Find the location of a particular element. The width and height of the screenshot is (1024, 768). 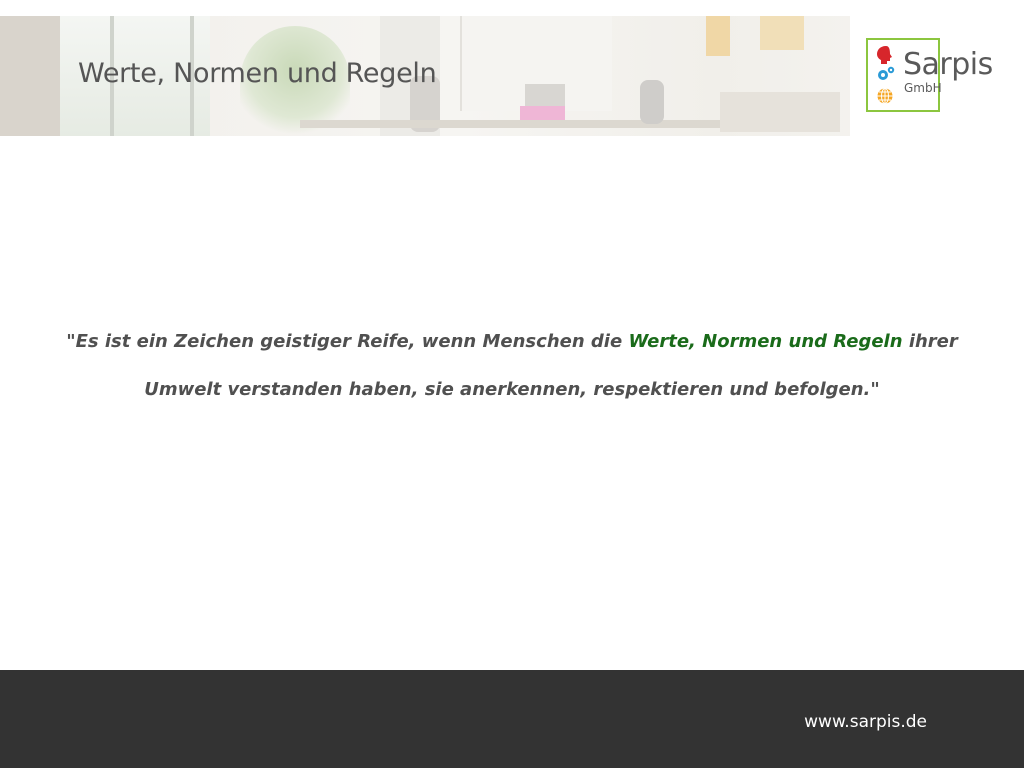

quote-highlight: Werte, Normen und Regeln is located at coordinates (765, 341).